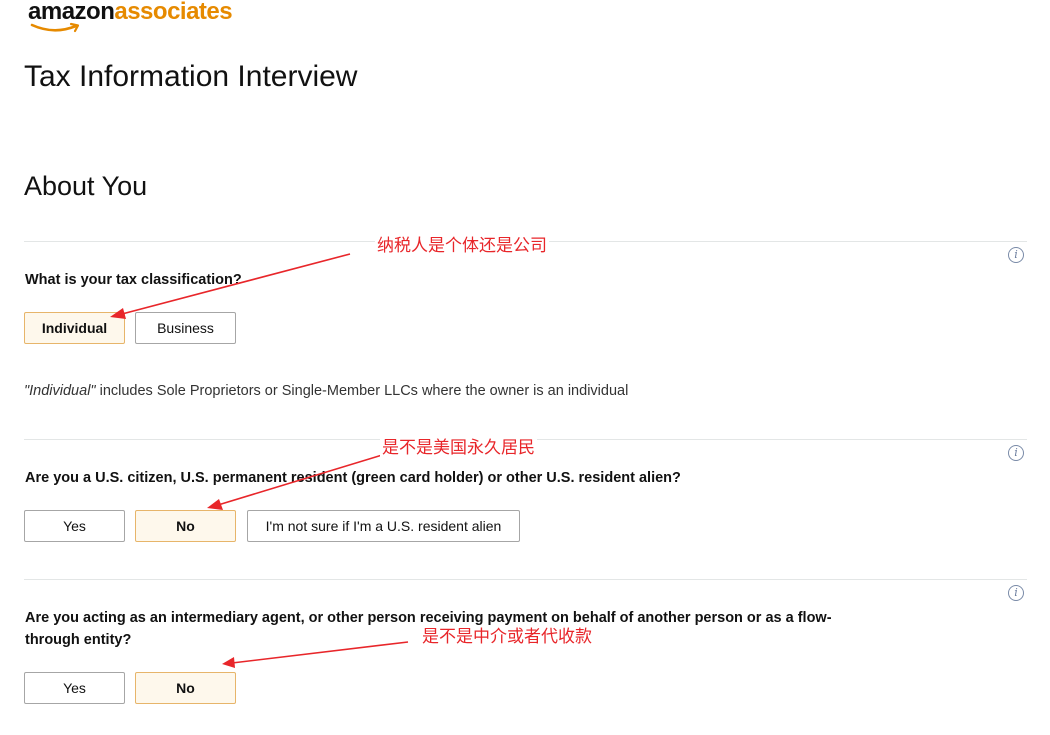 This screenshot has height=735, width=1050. Describe the element at coordinates (55, 27) in the screenshot. I see `amazon-smile-icon` at that location.